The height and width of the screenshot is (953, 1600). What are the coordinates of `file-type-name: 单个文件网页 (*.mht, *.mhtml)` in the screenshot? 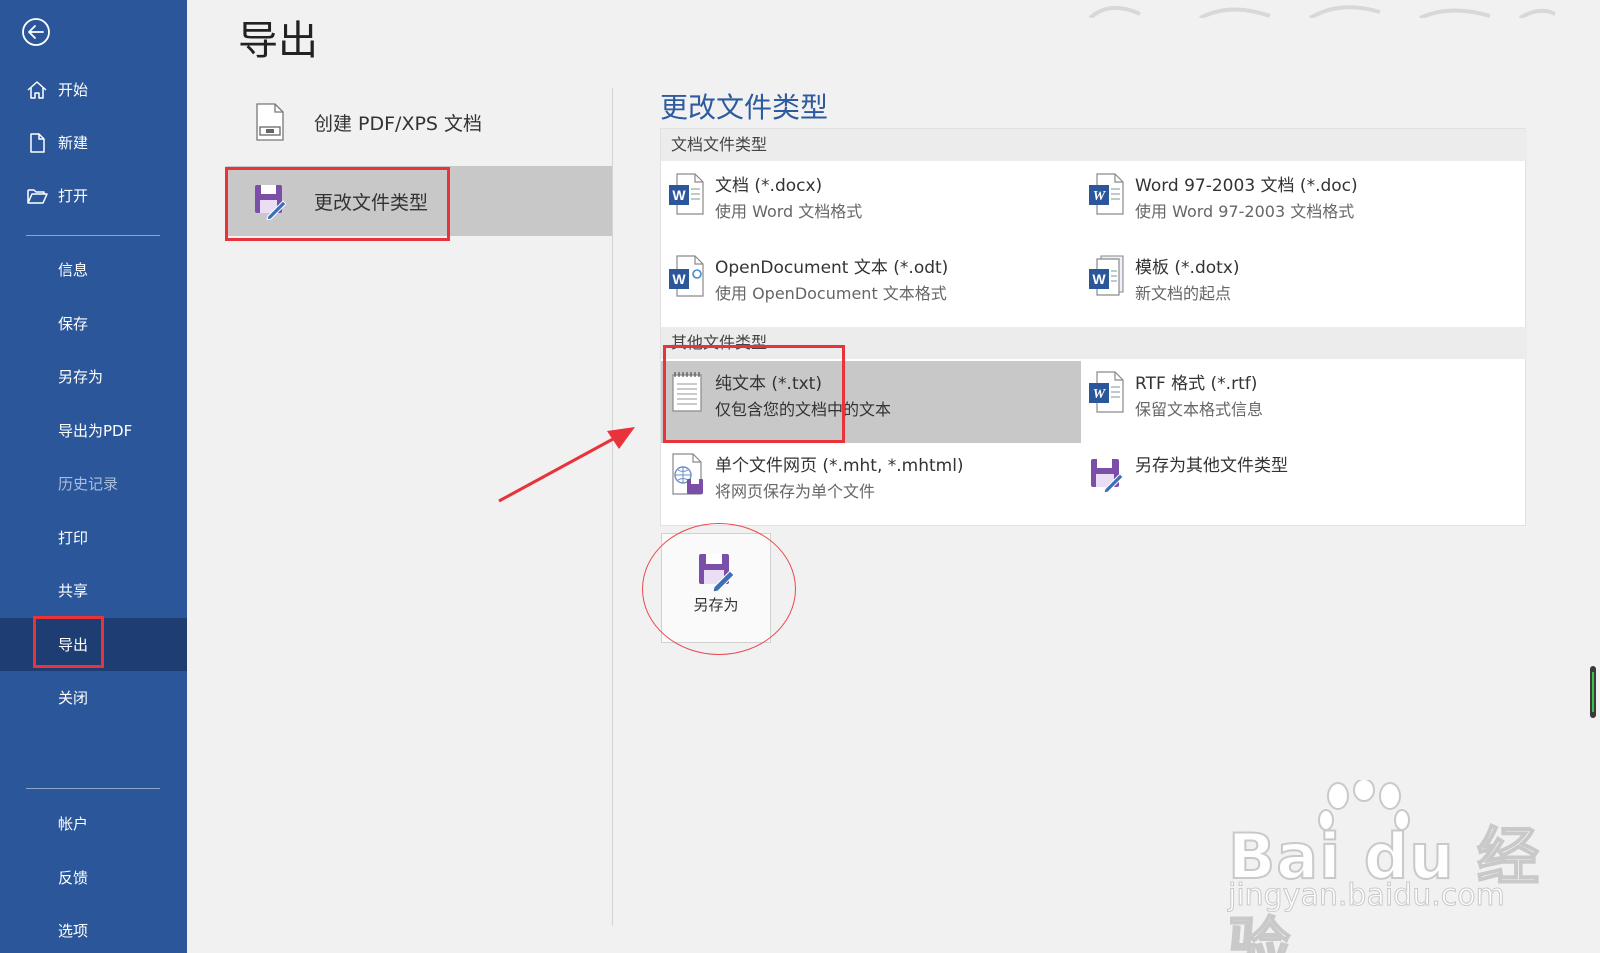 It's located at (839, 466).